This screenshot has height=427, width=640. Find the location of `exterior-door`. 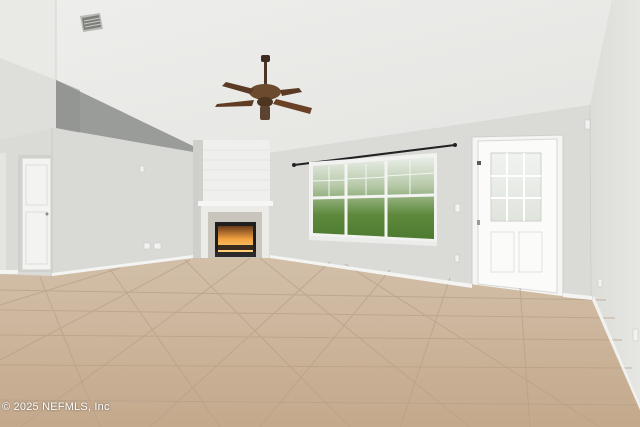

exterior-door is located at coordinates (517, 216).